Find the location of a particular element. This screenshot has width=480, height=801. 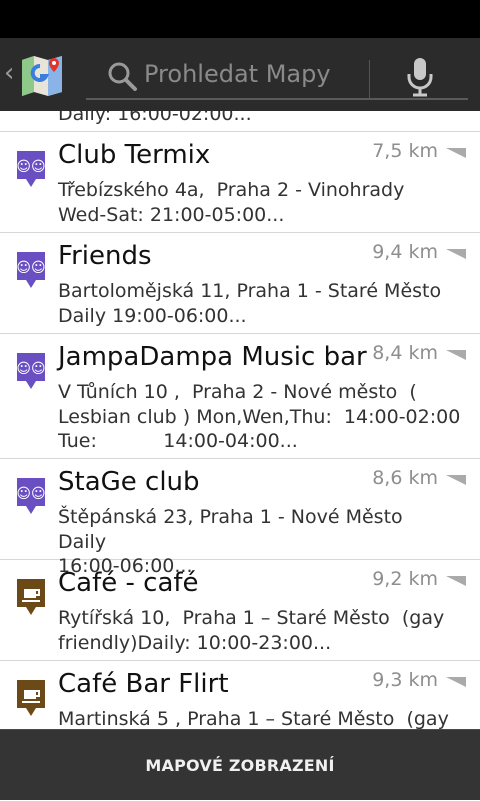

place-name: StaGe club is located at coordinates (129, 482).